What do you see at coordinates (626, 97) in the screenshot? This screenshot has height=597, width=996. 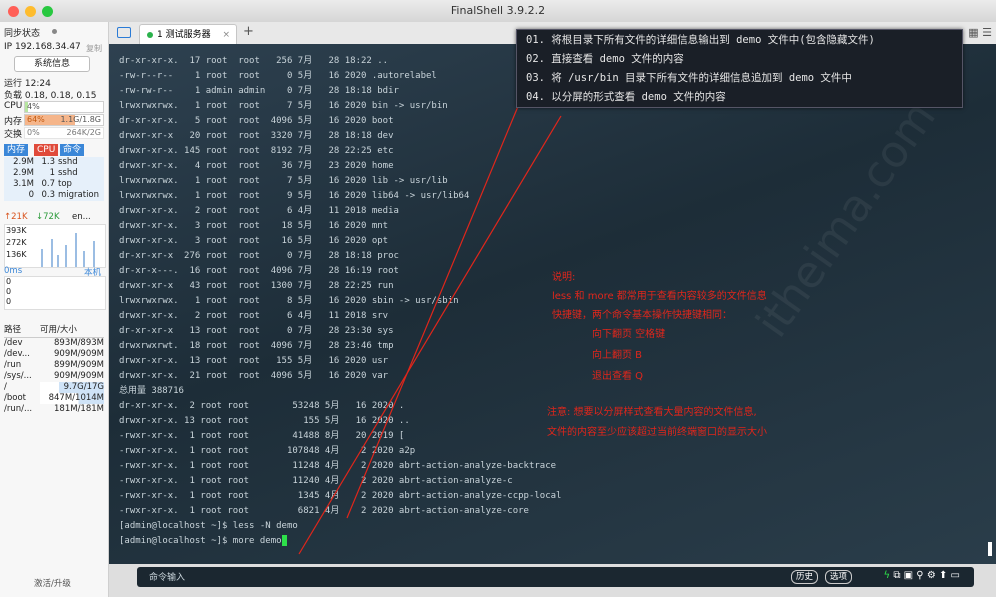 I see `task-item: 04. 以分屏的形式查看 demo 文件的内容` at bounding box center [626, 97].